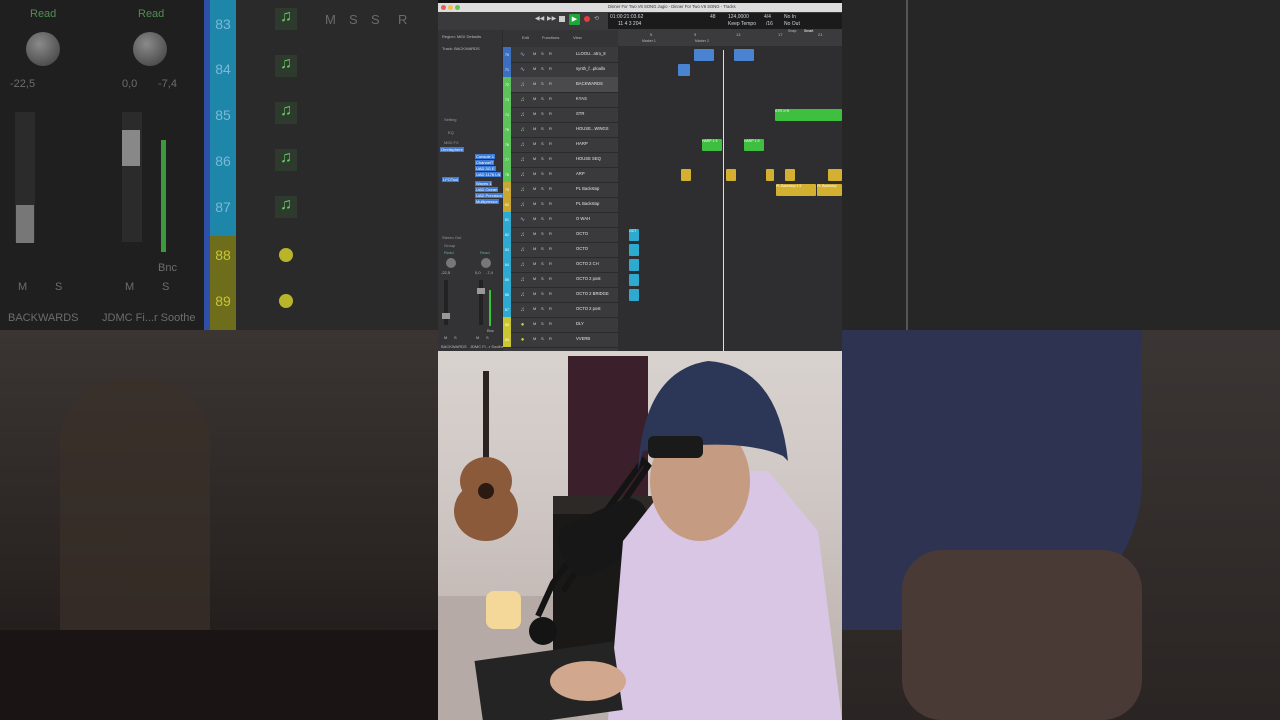 This screenshot has height=720, width=1280. I want to click on region: PL Backstop, so click(829, 190).